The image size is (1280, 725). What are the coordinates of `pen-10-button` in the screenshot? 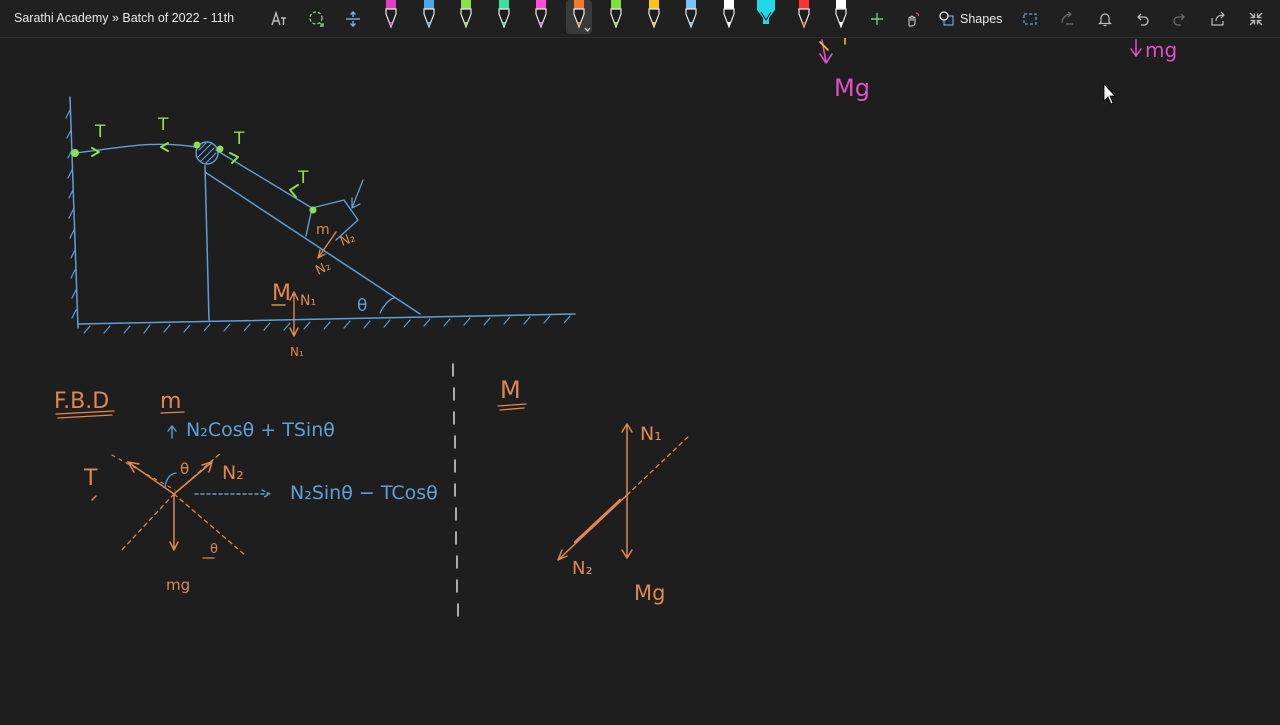 It's located at (729, 17).